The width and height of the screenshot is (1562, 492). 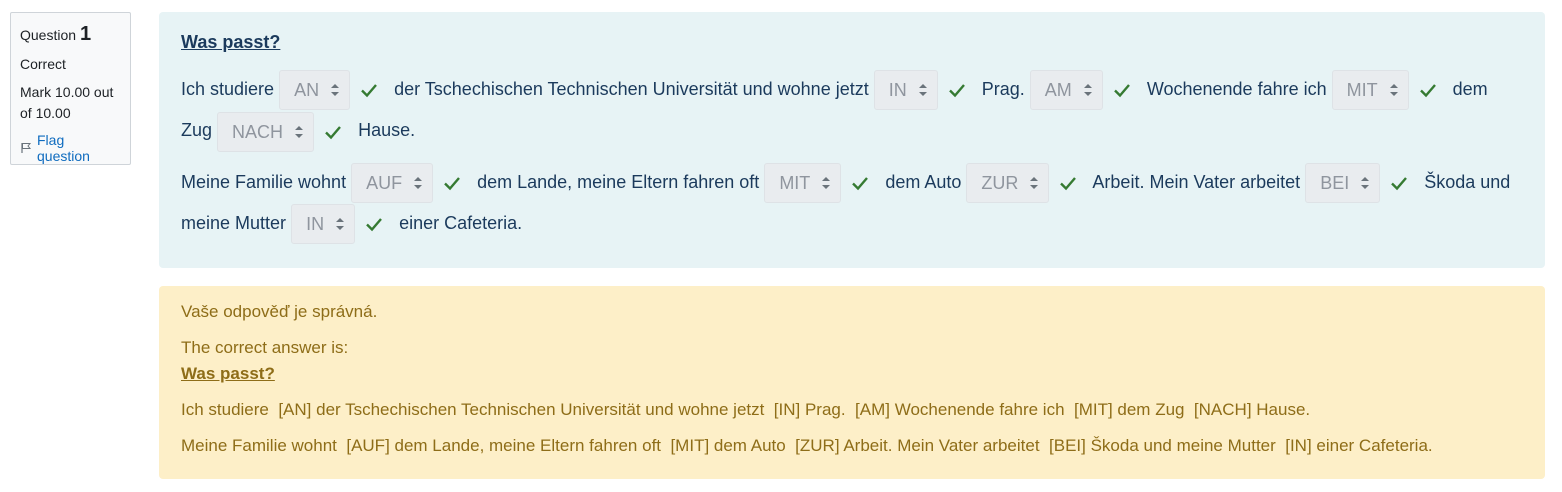 I want to click on answer-select-value: BEI, so click(x=1335, y=182).